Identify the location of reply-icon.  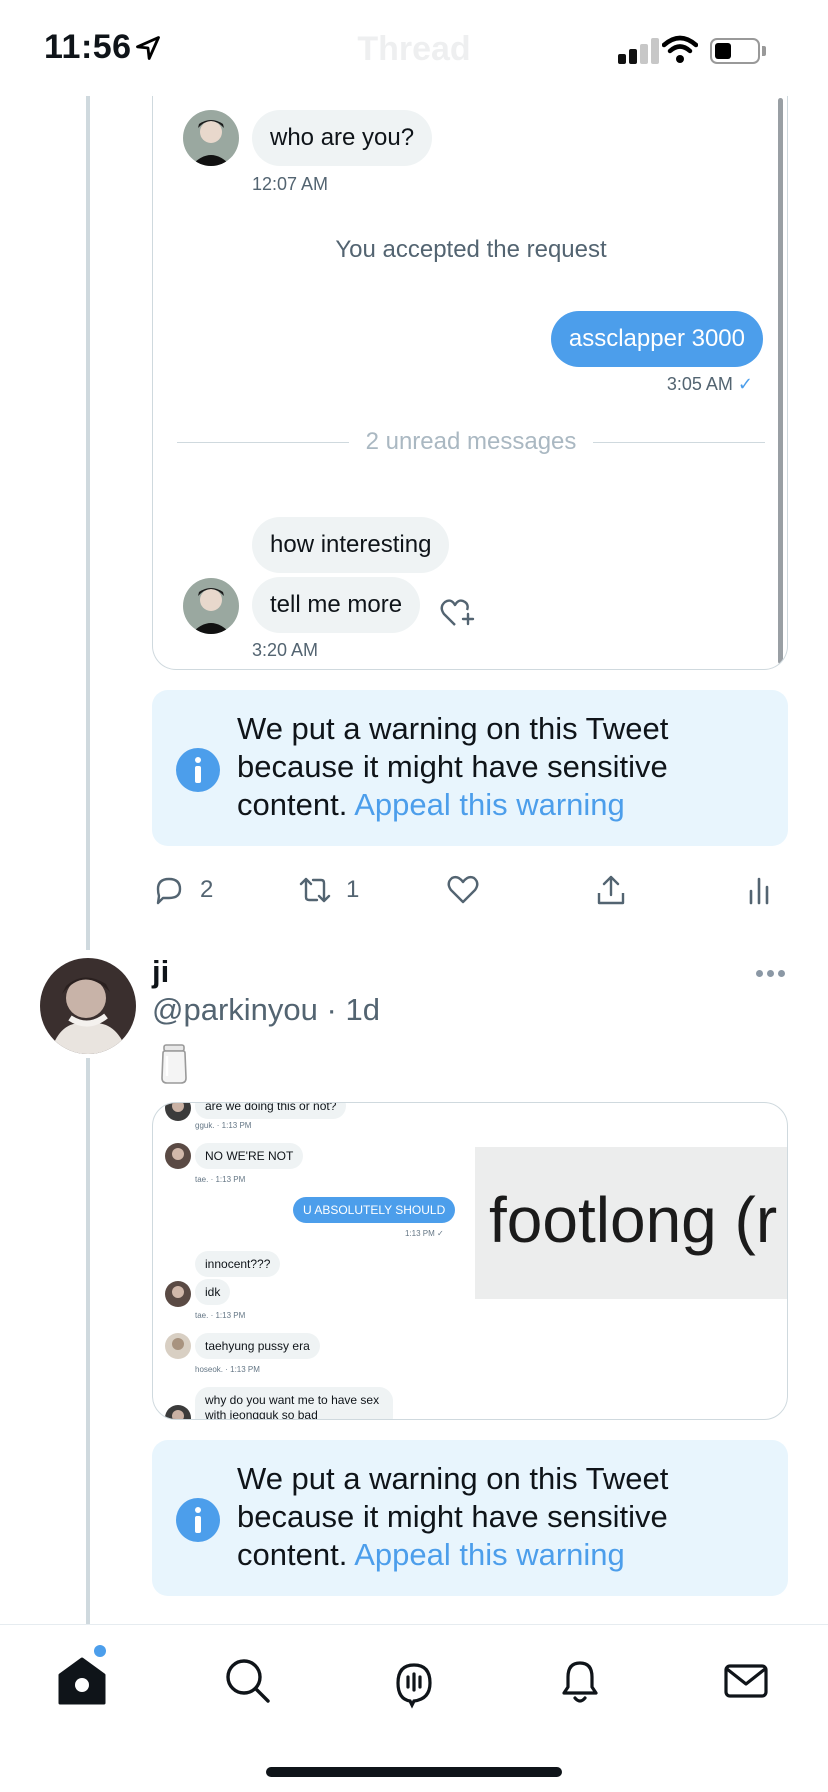
(169, 891).